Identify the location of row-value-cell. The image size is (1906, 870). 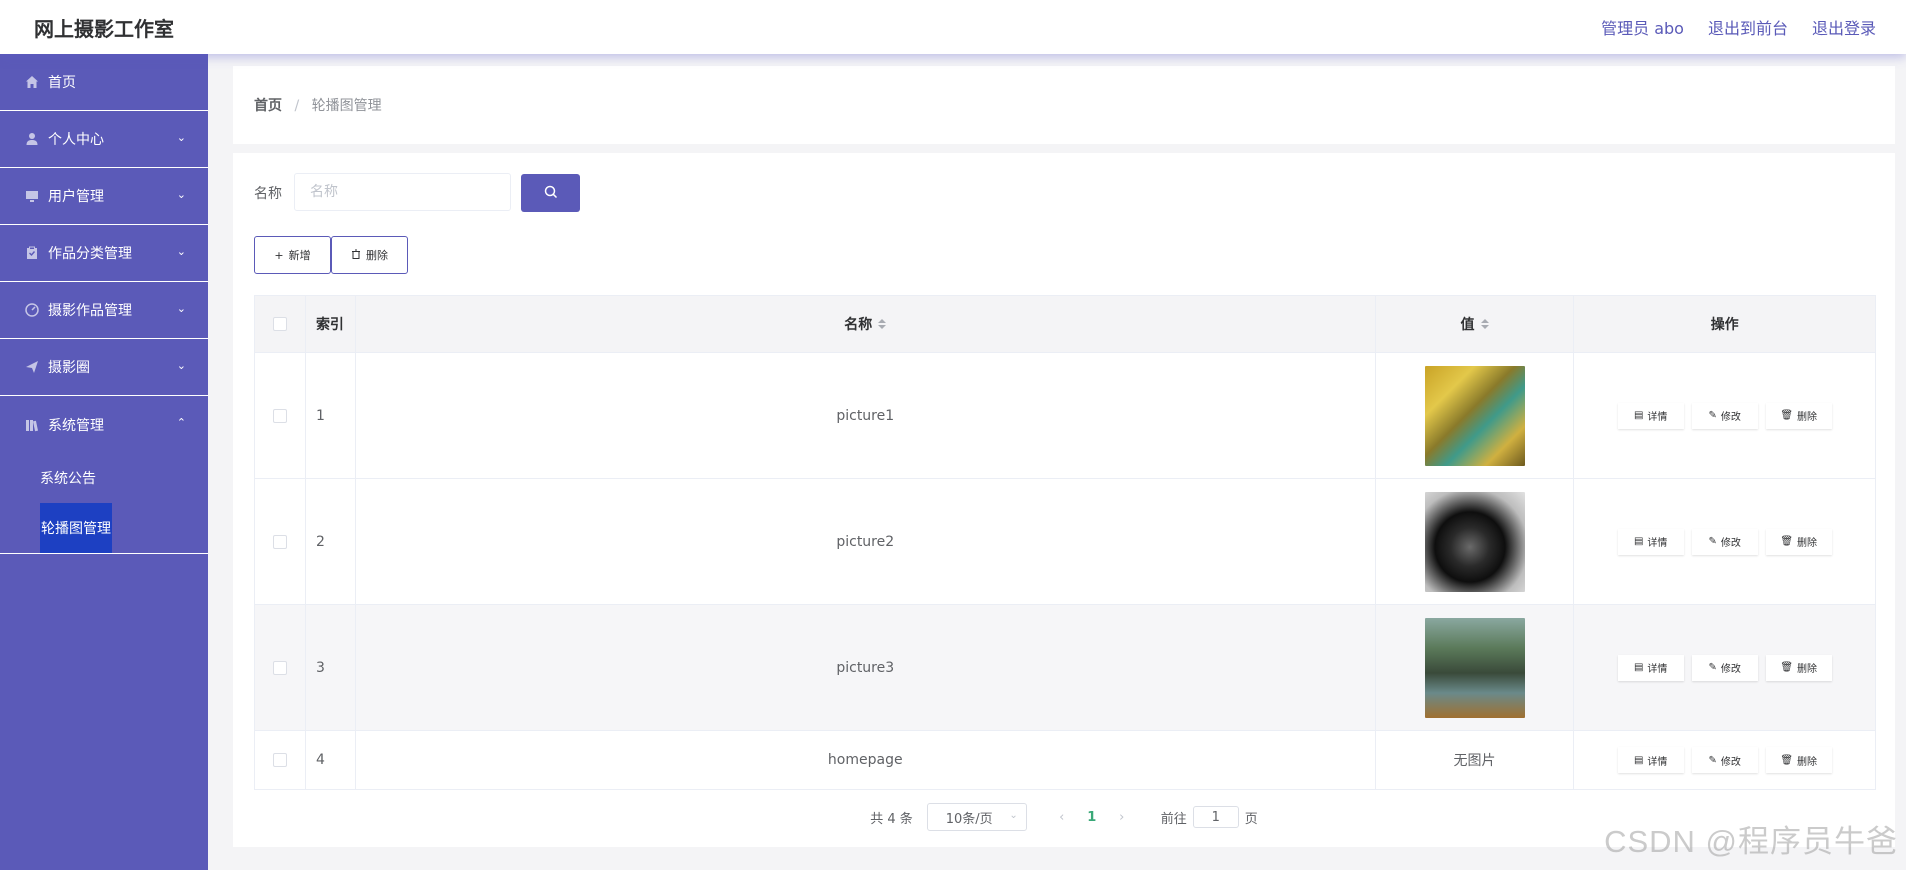
(1475, 541).